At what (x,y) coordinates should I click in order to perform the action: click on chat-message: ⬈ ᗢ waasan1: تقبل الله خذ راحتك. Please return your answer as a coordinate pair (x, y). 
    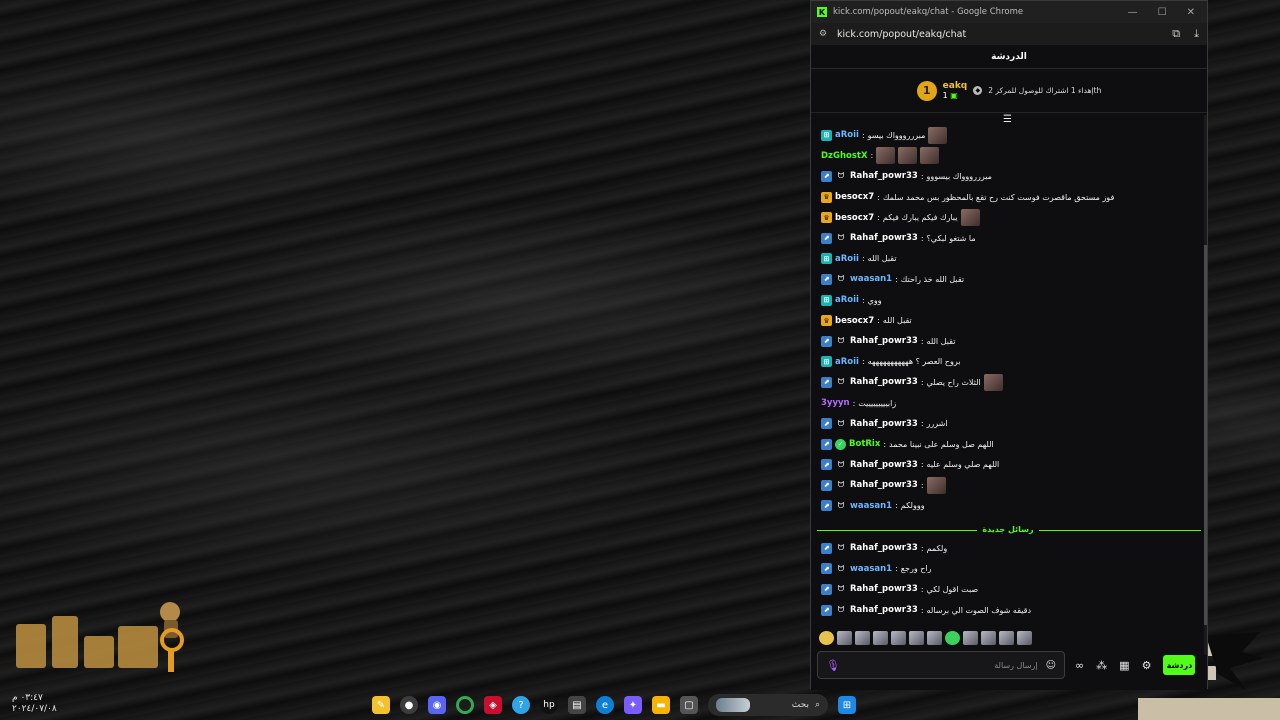
    Looking at the image, I should click on (1011, 279).